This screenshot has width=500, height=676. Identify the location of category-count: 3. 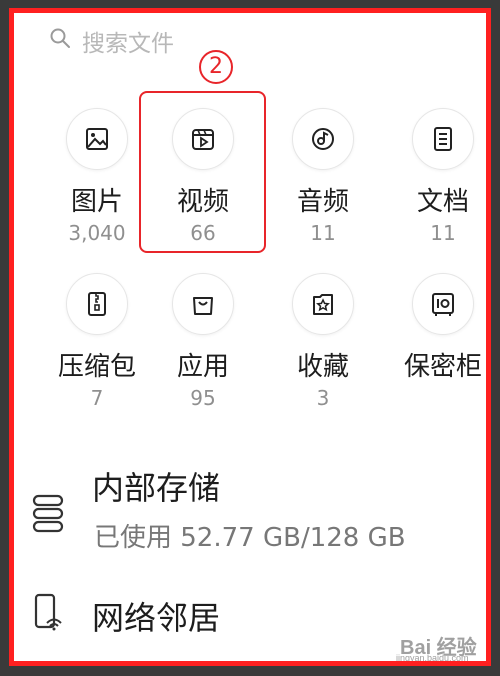
(323, 398).